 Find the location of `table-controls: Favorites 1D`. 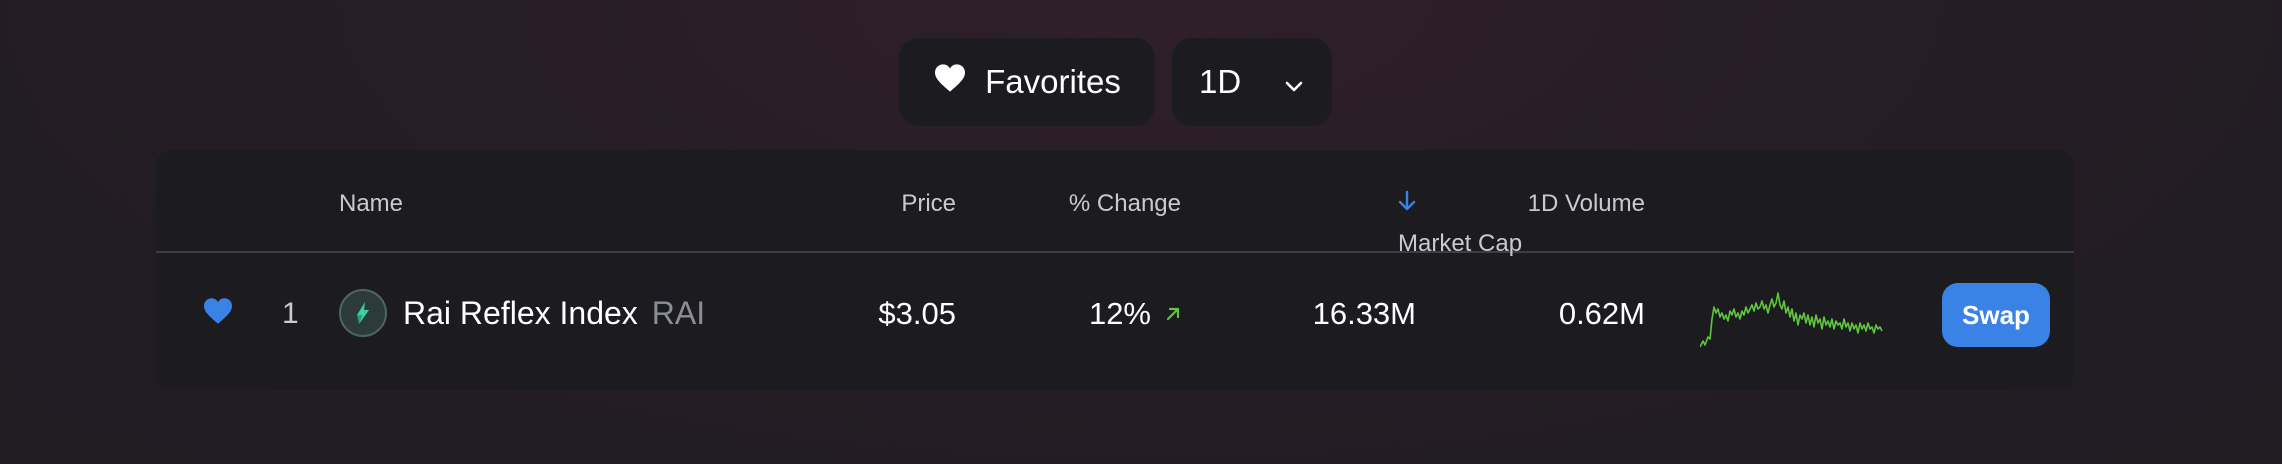

table-controls: Favorites 1D is located at coordinates (1115, 82).